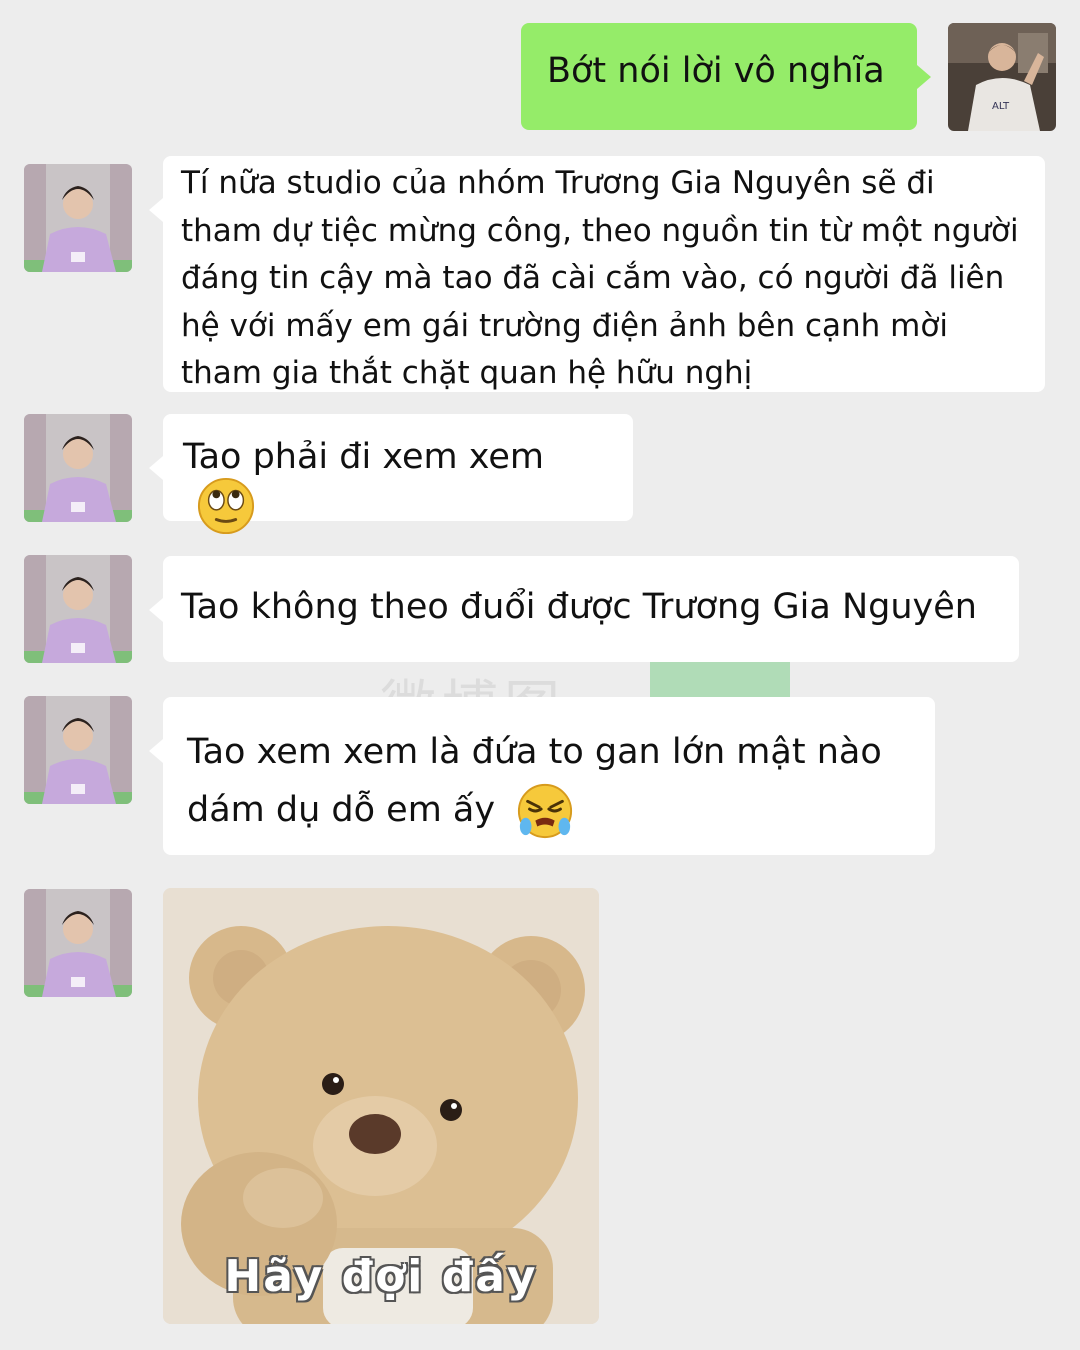 The width and height of the screenshot is (1080, 1350). I want to click on self-avatar: ALT, so click(1002, 77).